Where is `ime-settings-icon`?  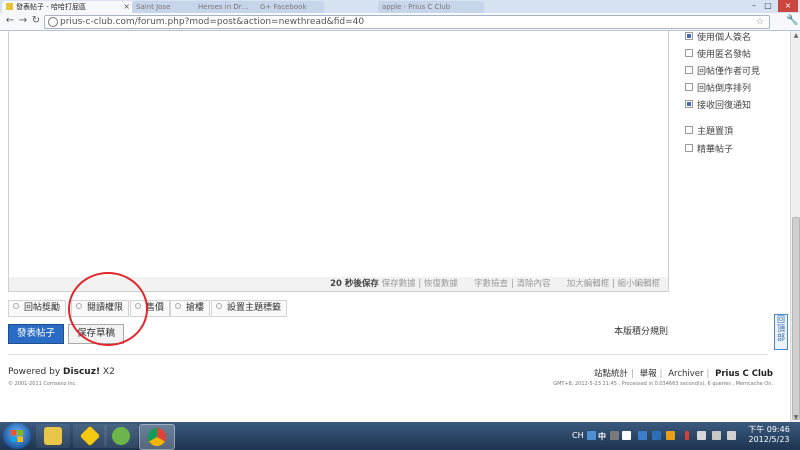
ime-settings-icon is located at coordinates (626, 435).